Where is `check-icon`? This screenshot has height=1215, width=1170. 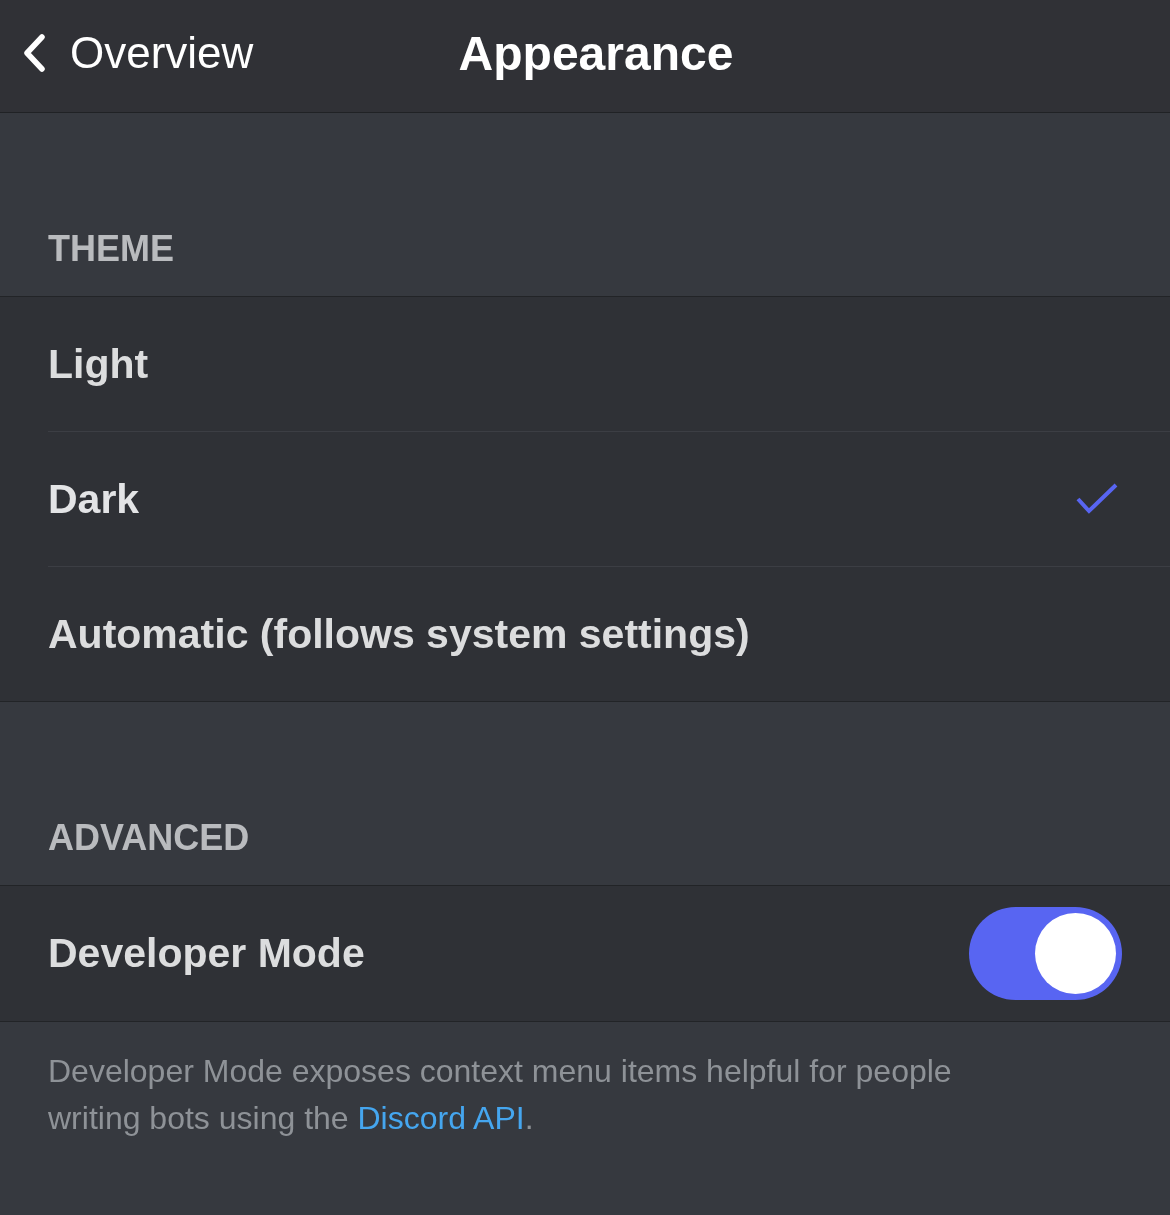
check-icon is located at coordinates (1097, 499).